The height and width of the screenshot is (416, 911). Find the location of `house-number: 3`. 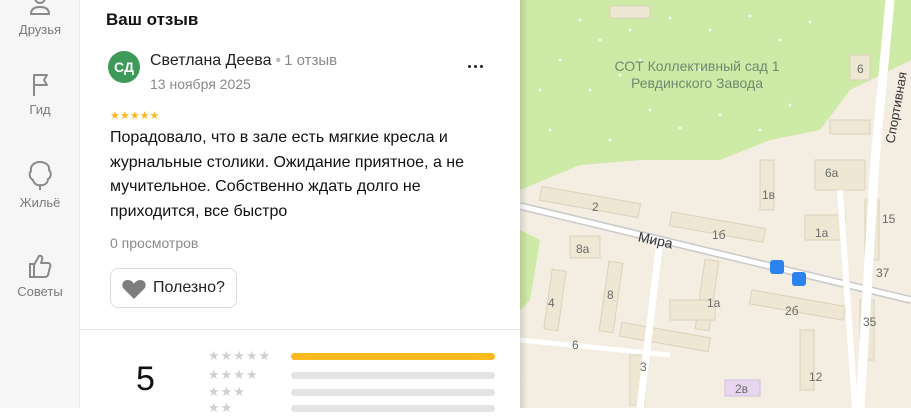

house-number: 3 is located at coordinates (643, 367).